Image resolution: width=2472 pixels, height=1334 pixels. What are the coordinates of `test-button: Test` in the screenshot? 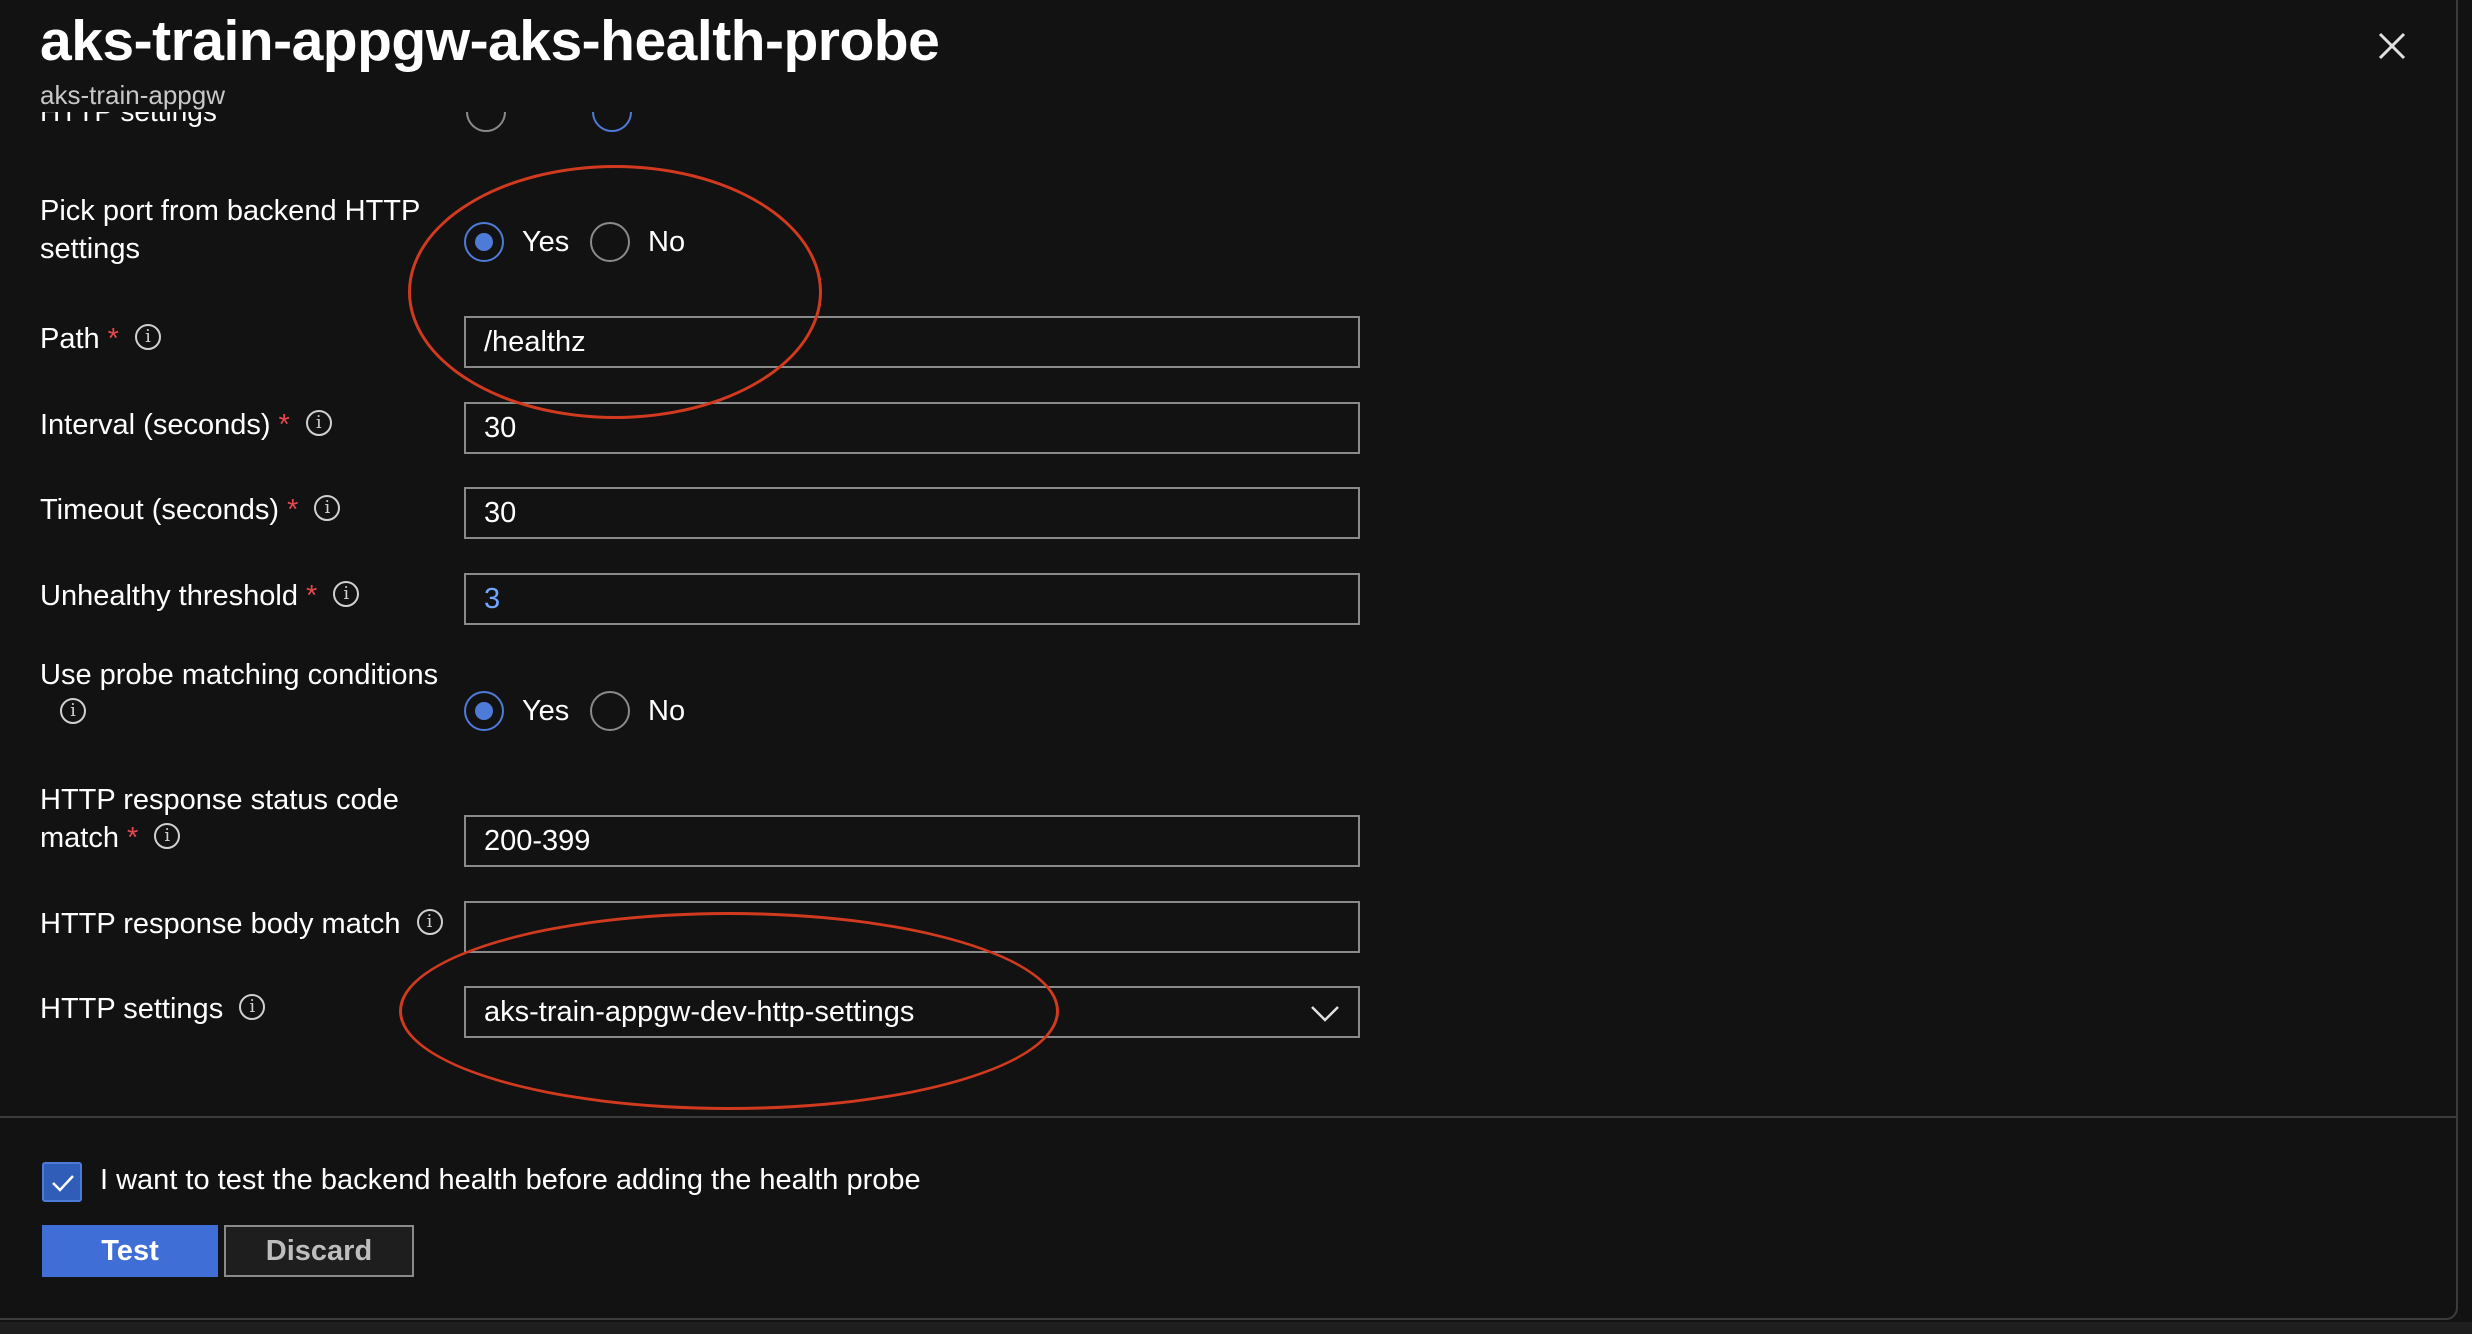 It's located at (130, 1251).